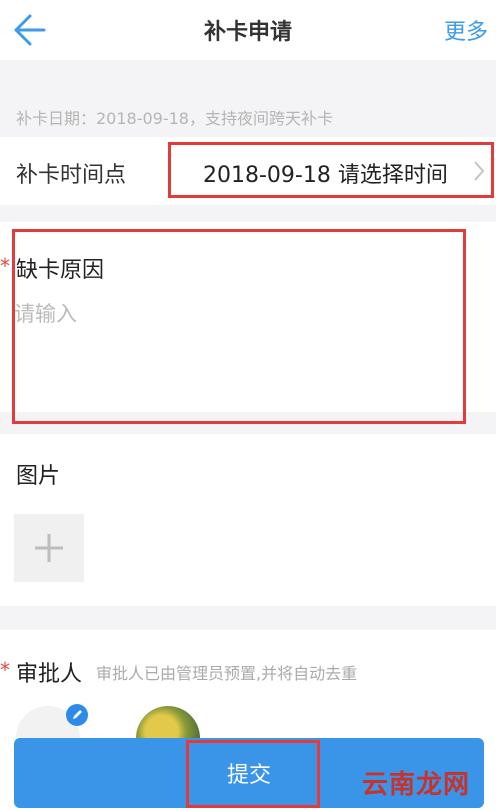 The height and width of the screenshot is (811, 496). I want to click on time-row: 补卡时间点 2018-09-18 请选择时间, so click(248, 171).